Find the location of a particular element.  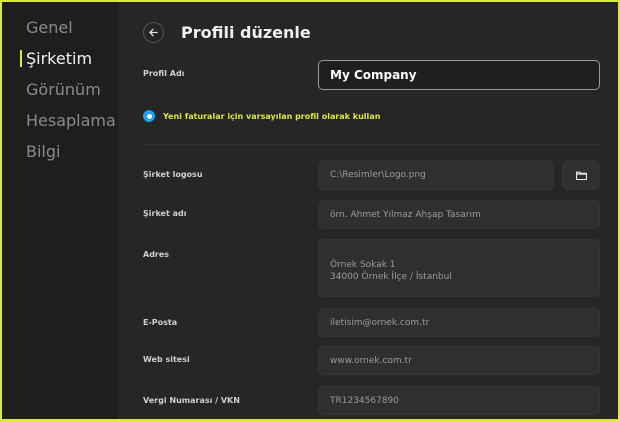

address-line-2: 34000 Örnek İlçe / İstanbul is located at coordinates (391, 277).